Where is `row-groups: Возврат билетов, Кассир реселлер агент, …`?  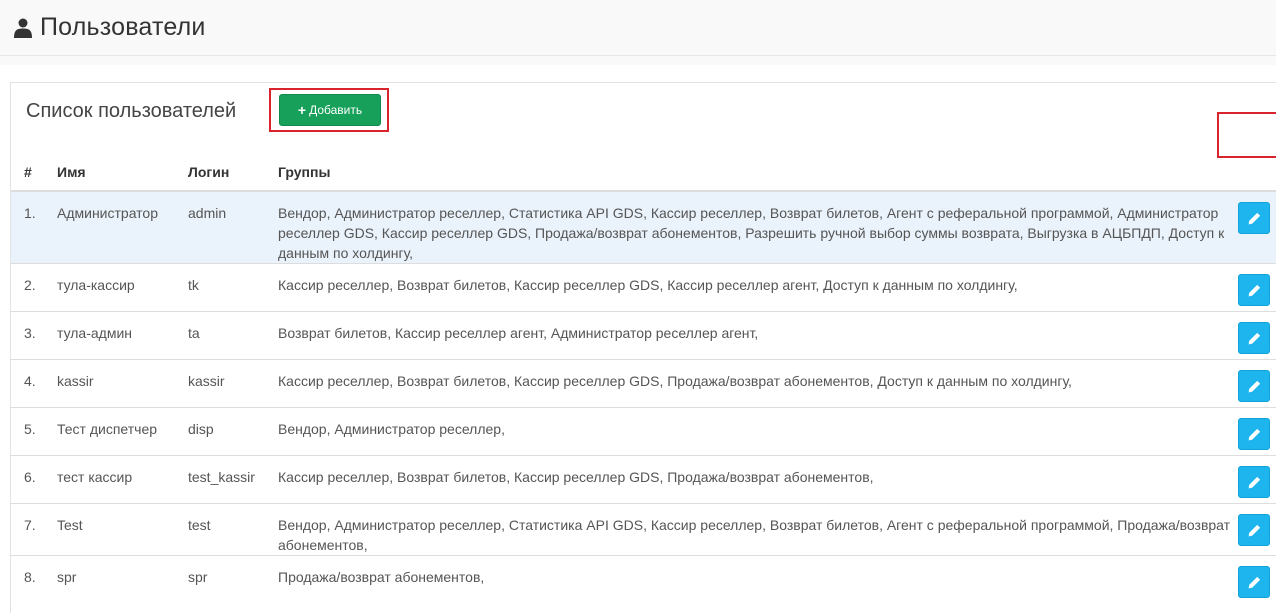
row-groups: Возврат билетов, Кассир реселлер агент, … is located at coordinates (755, 335).